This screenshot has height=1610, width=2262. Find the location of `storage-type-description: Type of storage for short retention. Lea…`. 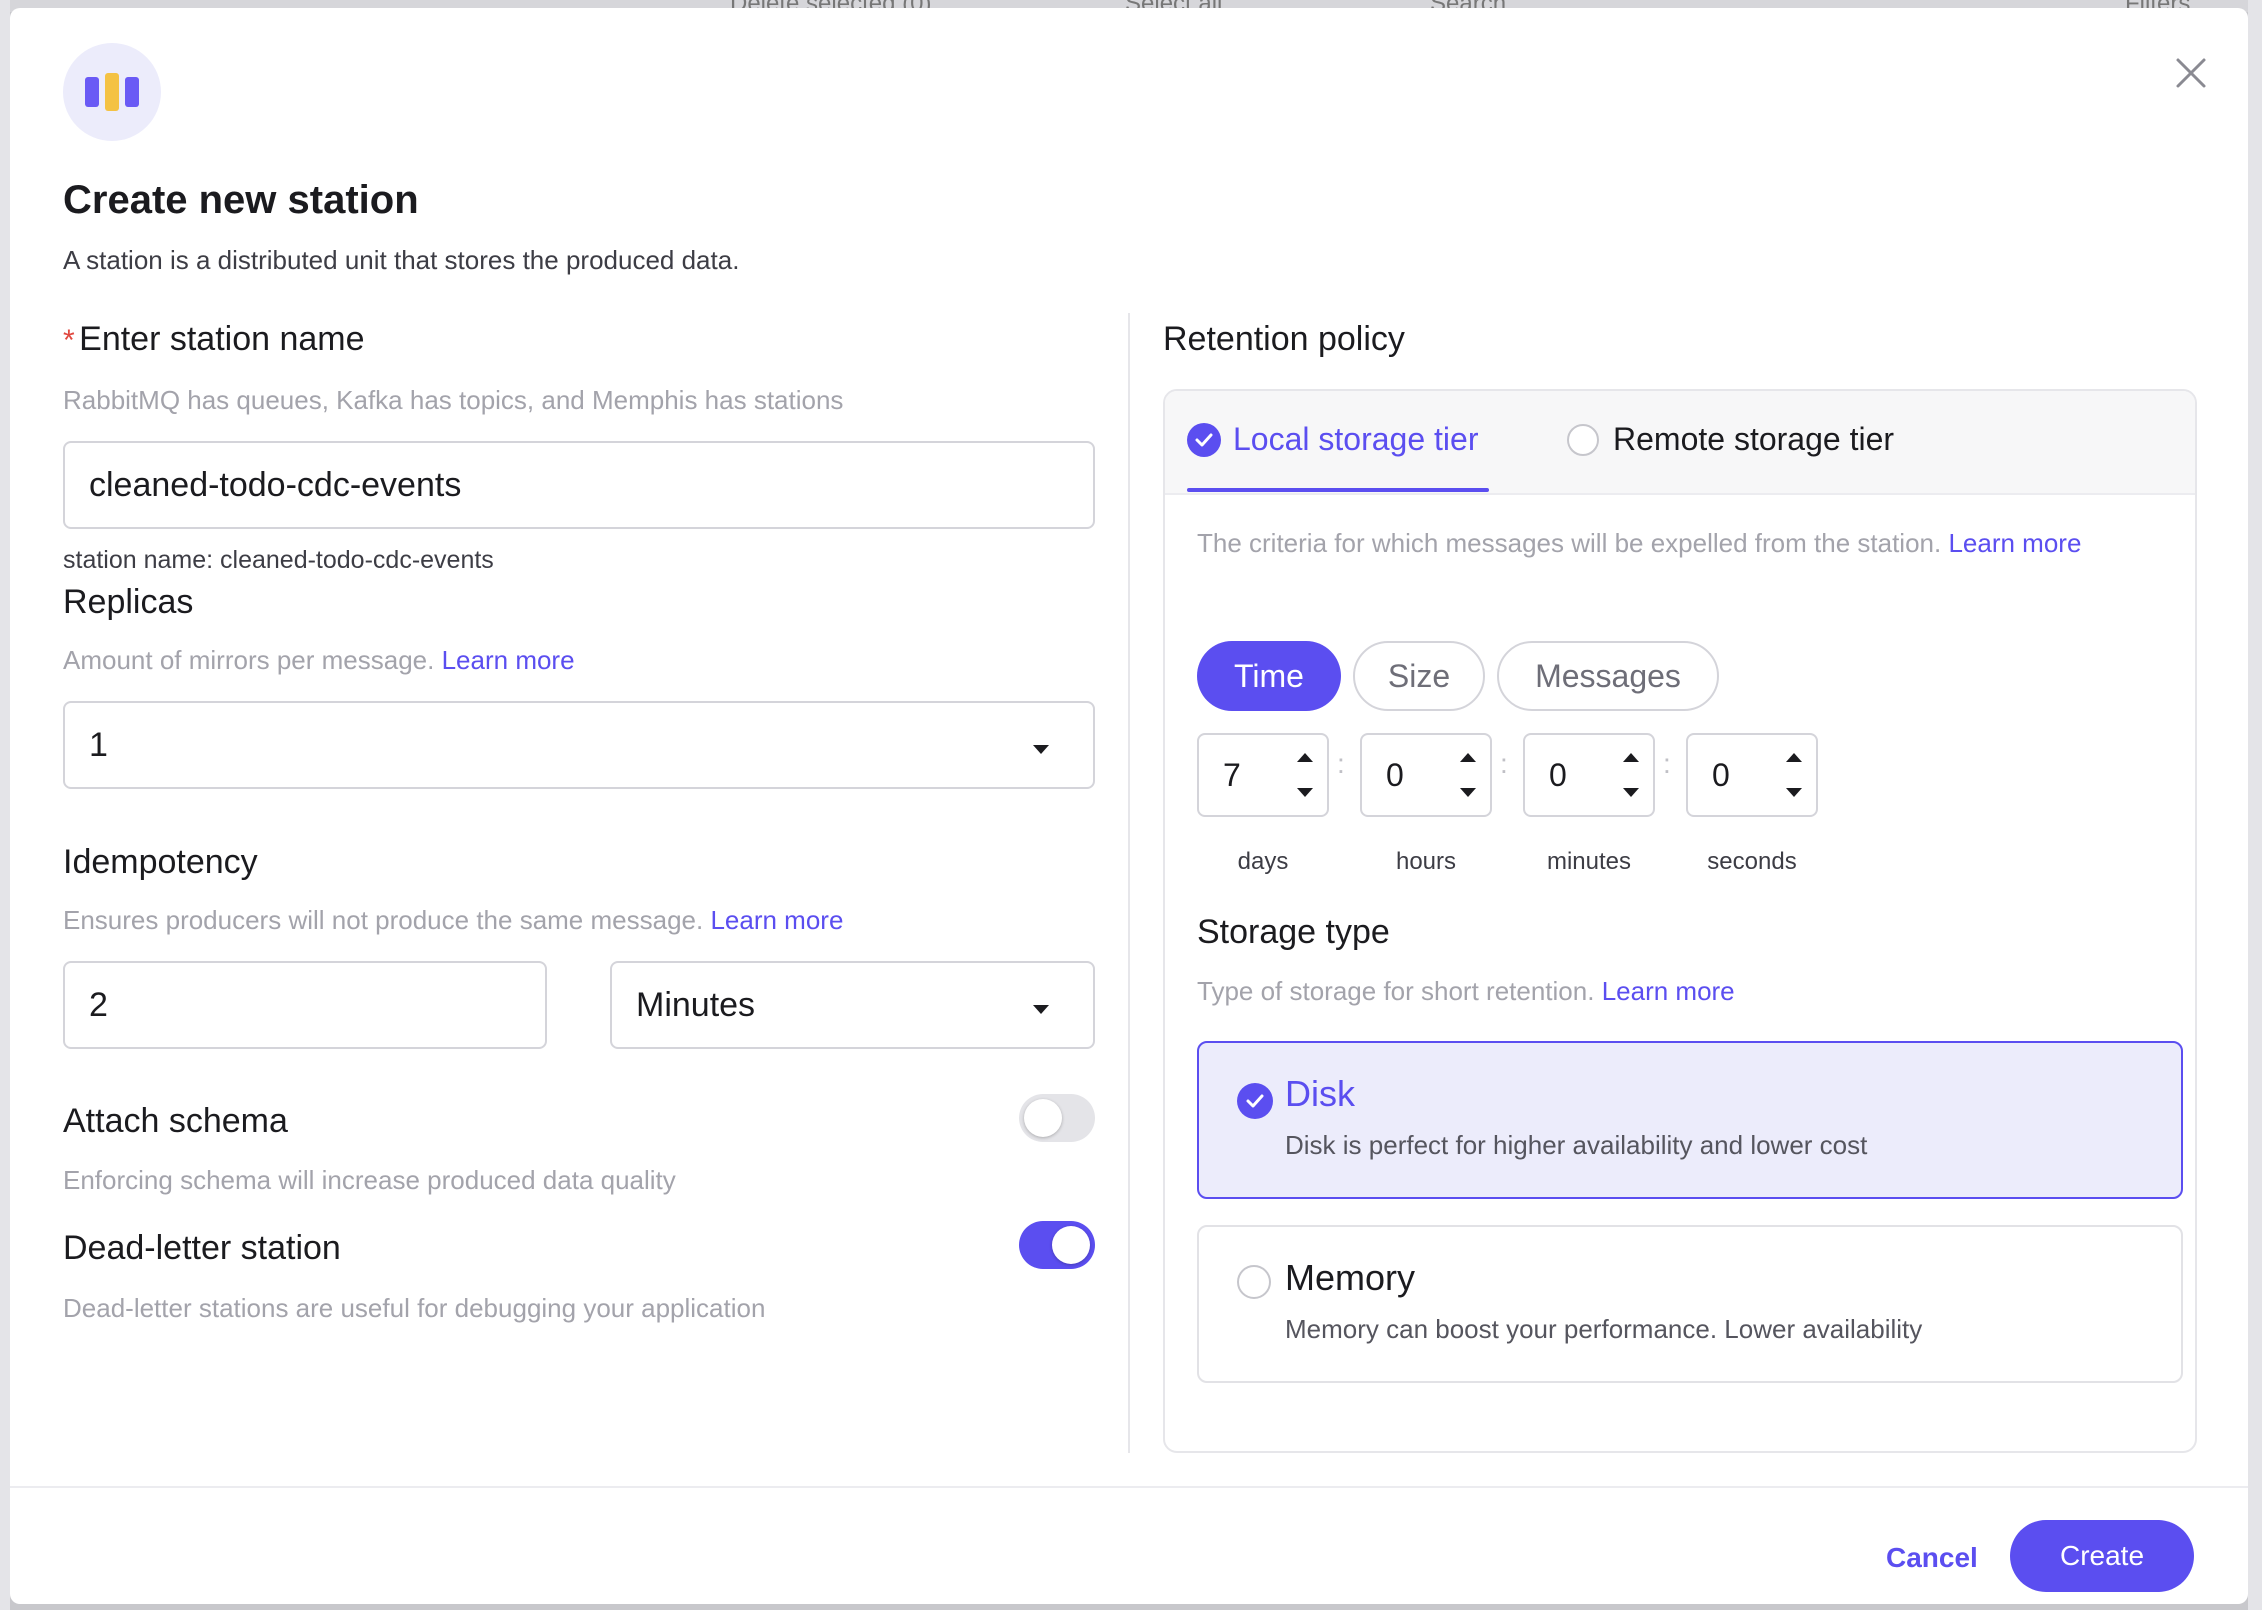

storage-type-description: Type of storage for short retention. Lea… is located at coordinates (1466, 991).